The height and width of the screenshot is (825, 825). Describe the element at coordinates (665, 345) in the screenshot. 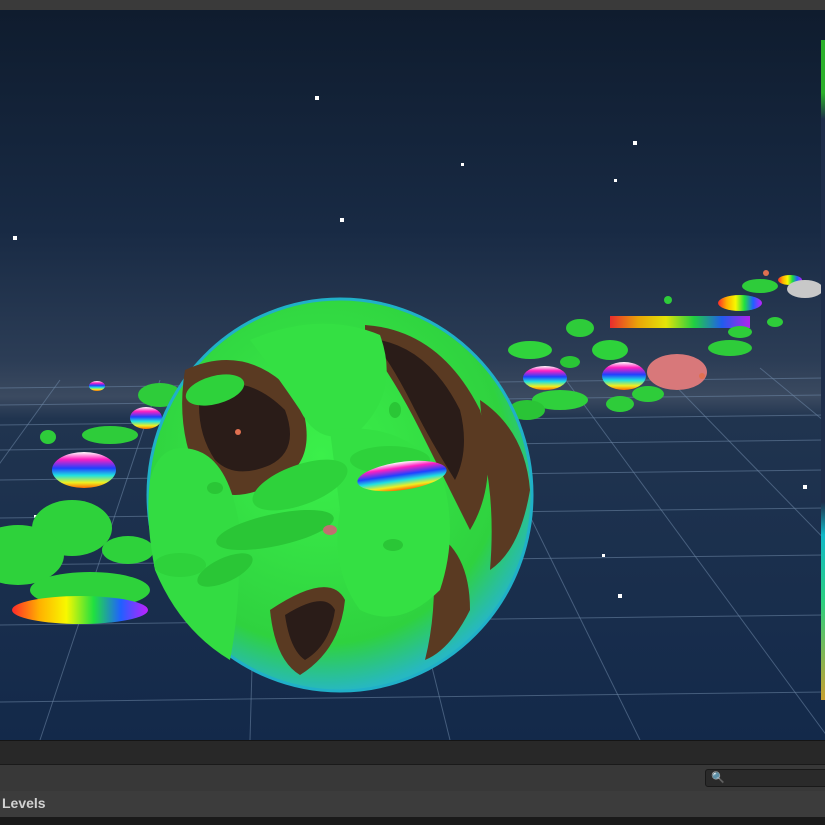

I see `floating-fragments` at that location.